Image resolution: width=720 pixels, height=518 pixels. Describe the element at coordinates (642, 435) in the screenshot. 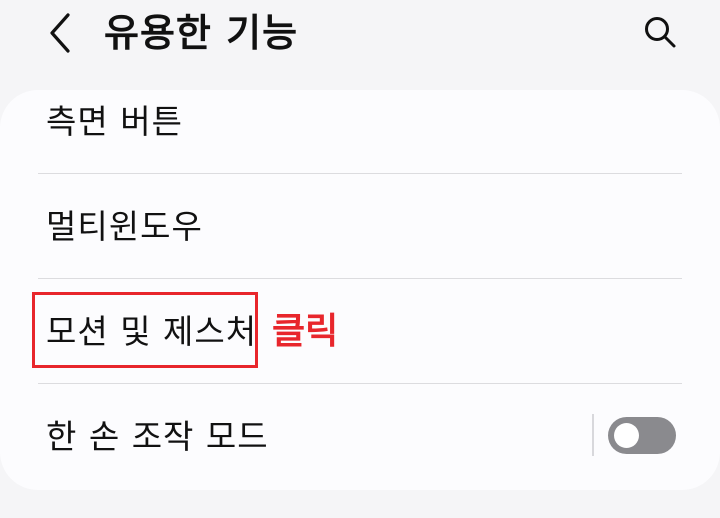

I see `one-handed-mode-toggle` at that location.